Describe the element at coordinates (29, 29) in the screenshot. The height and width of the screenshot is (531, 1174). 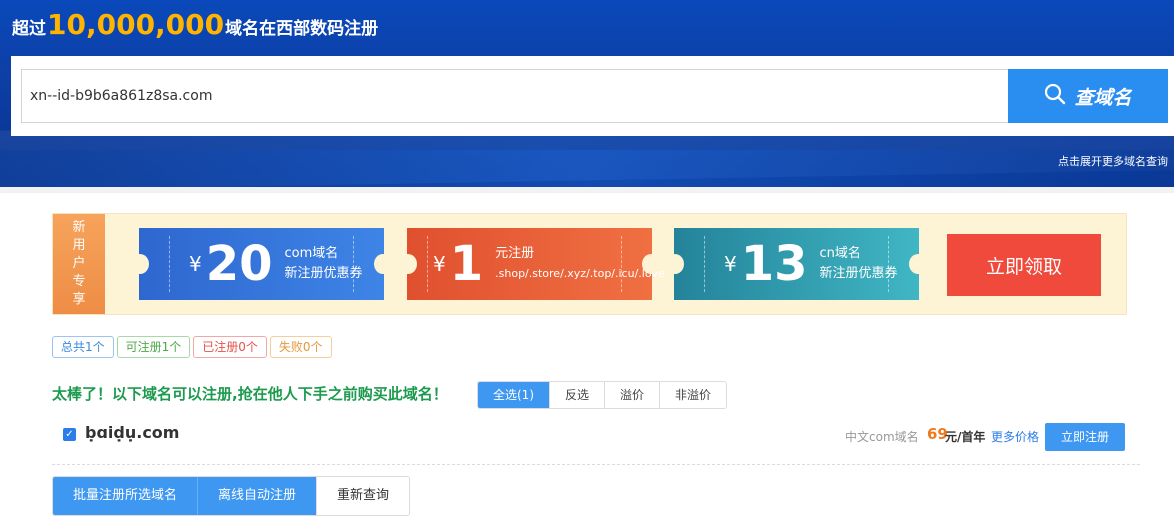
I see `hero-title-prefix: 超过` at that location.